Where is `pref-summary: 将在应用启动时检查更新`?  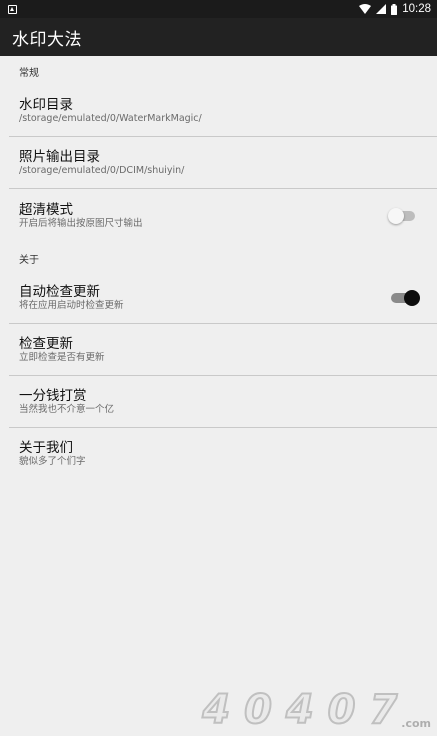 pref-summary: 将在应用启动时检查更新 is located at coordinates (71, 305).